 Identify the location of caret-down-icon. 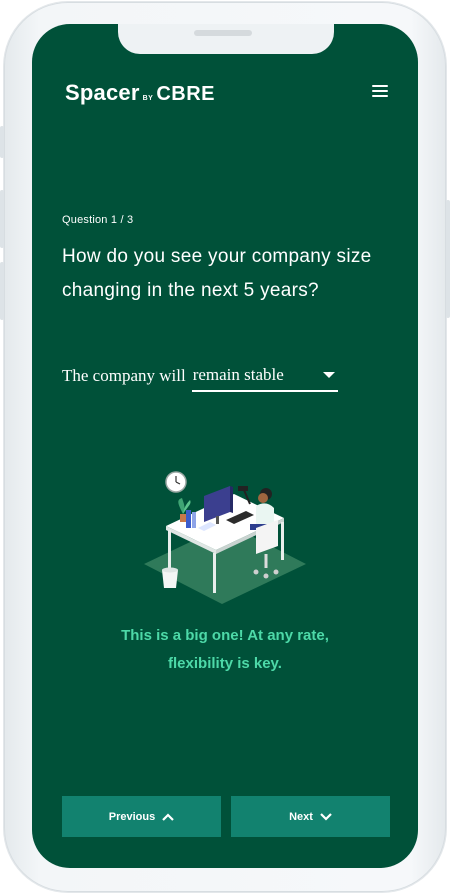
(328, 375).